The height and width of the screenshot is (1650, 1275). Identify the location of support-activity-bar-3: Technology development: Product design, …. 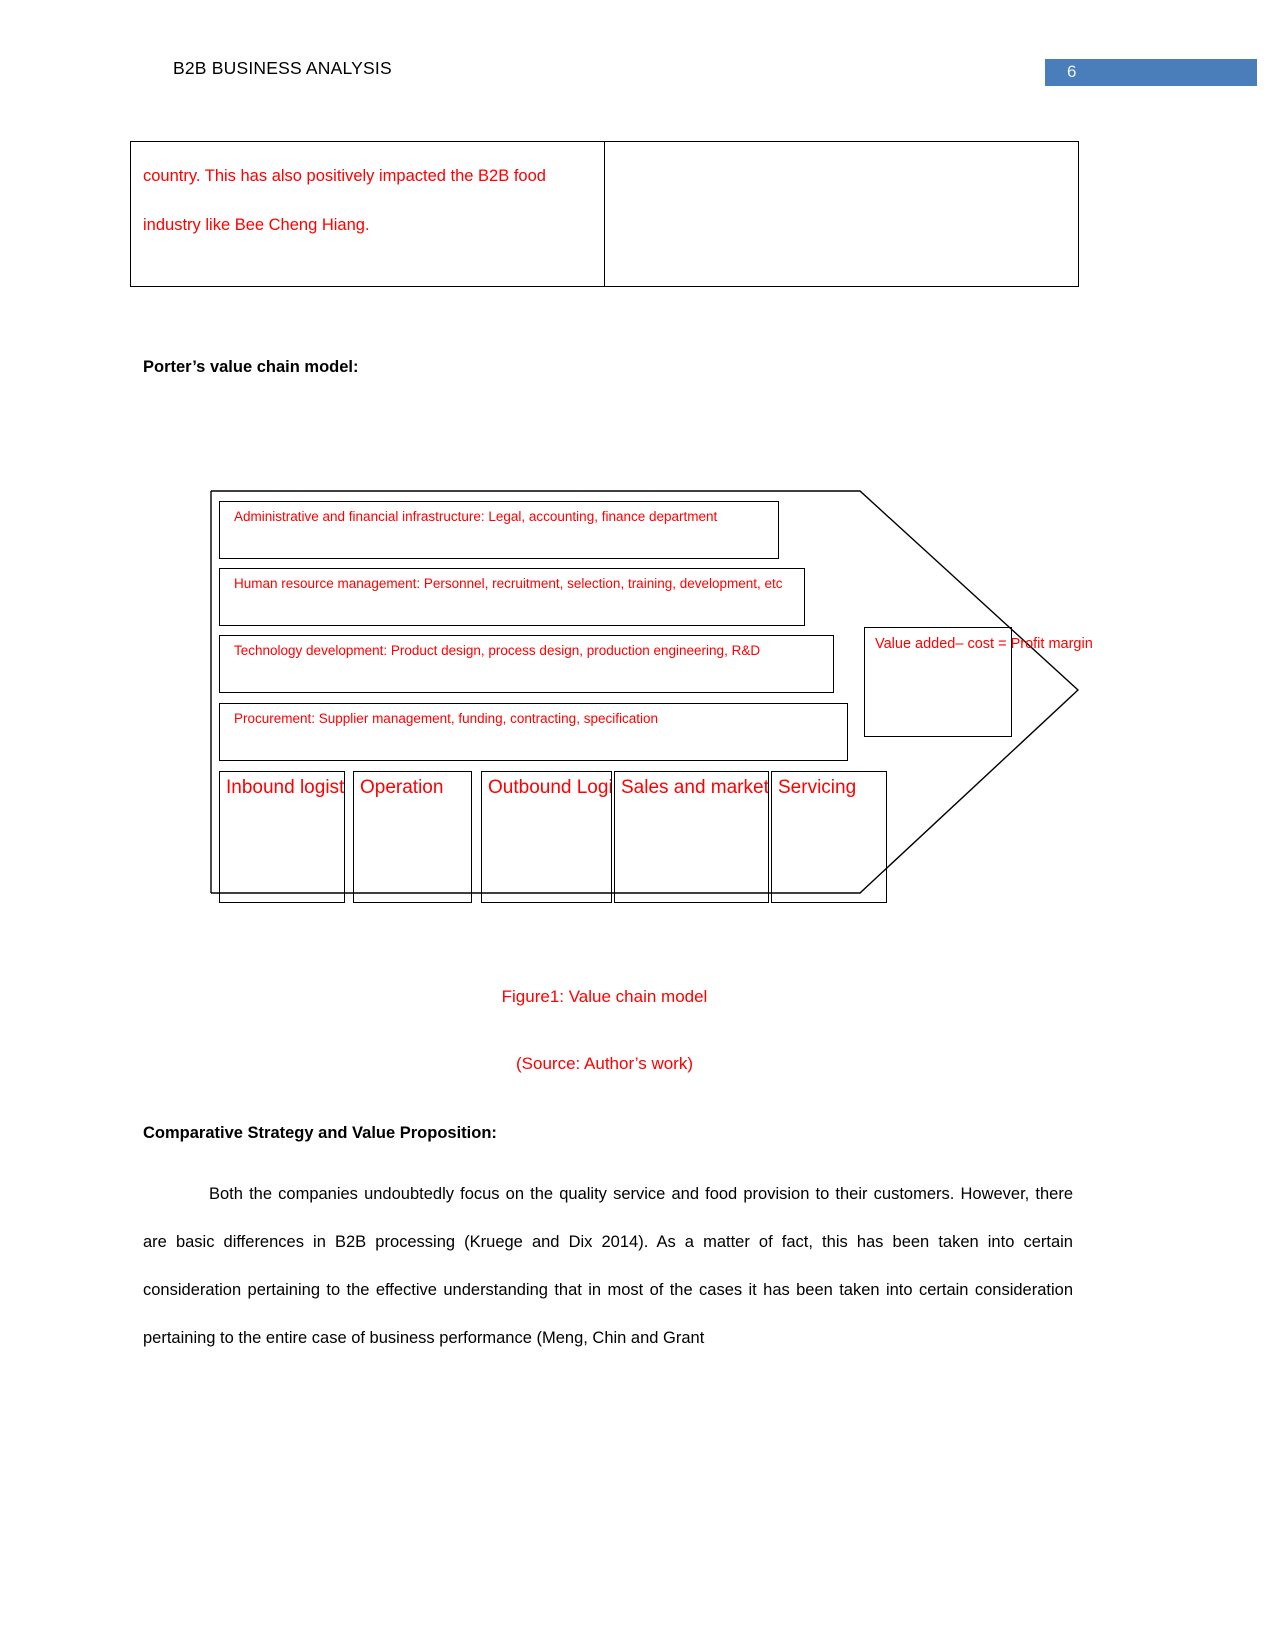
(526, 664).